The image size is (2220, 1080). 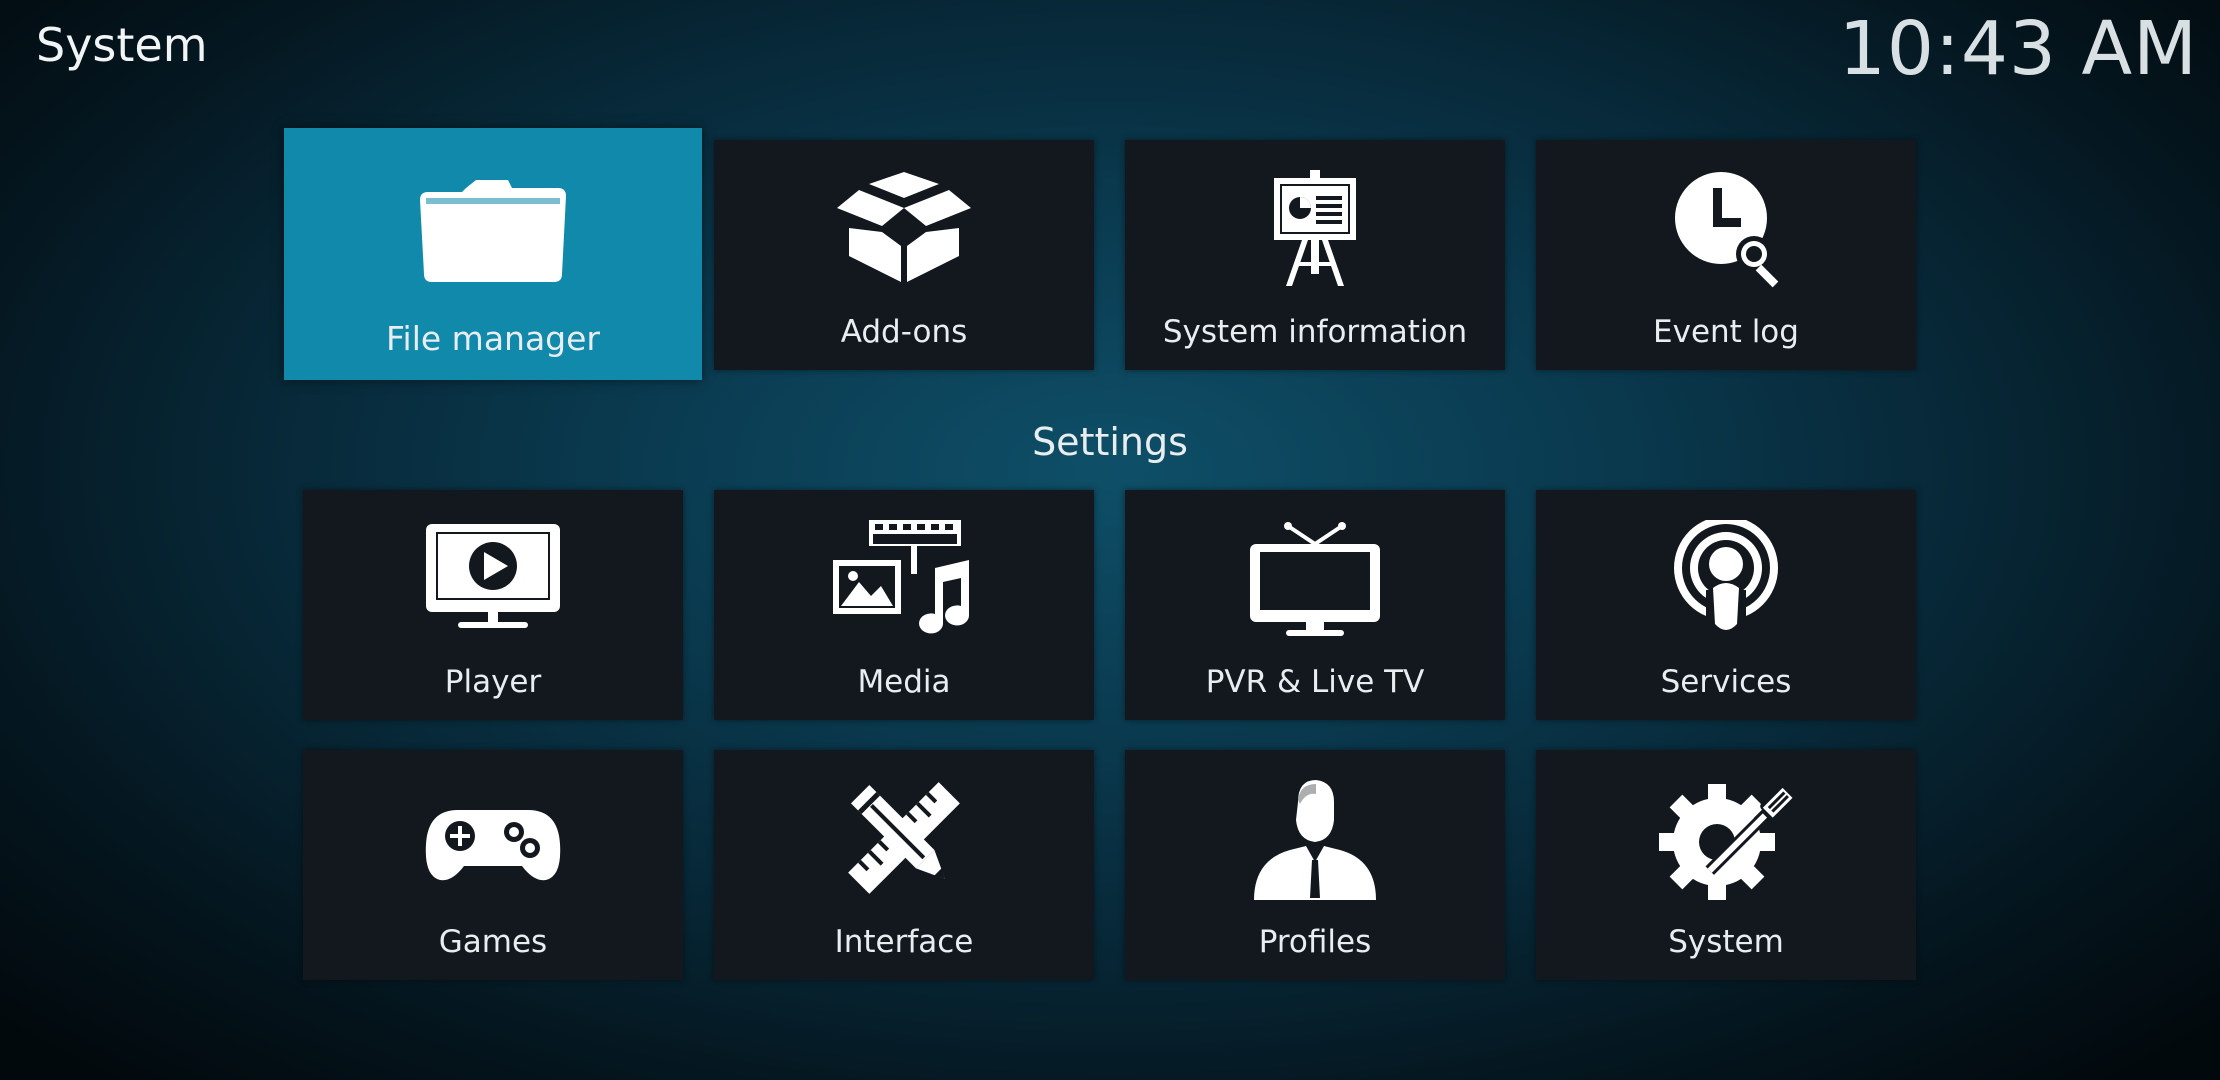 I want to click on tile-system: System, so click(x=1726, y=865).